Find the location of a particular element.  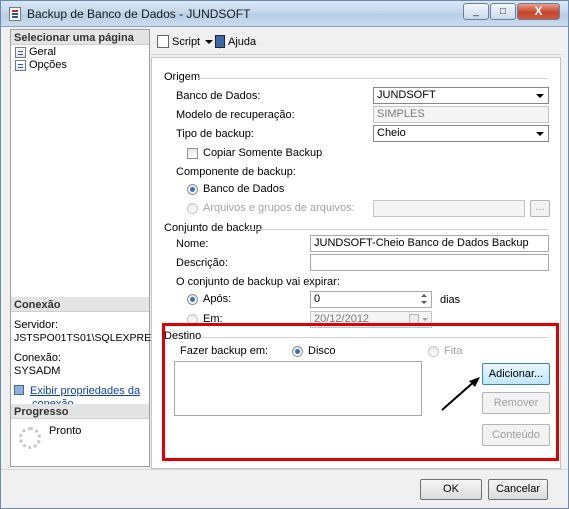

page-item-geral: Geral is located at coordinates (80, 52).